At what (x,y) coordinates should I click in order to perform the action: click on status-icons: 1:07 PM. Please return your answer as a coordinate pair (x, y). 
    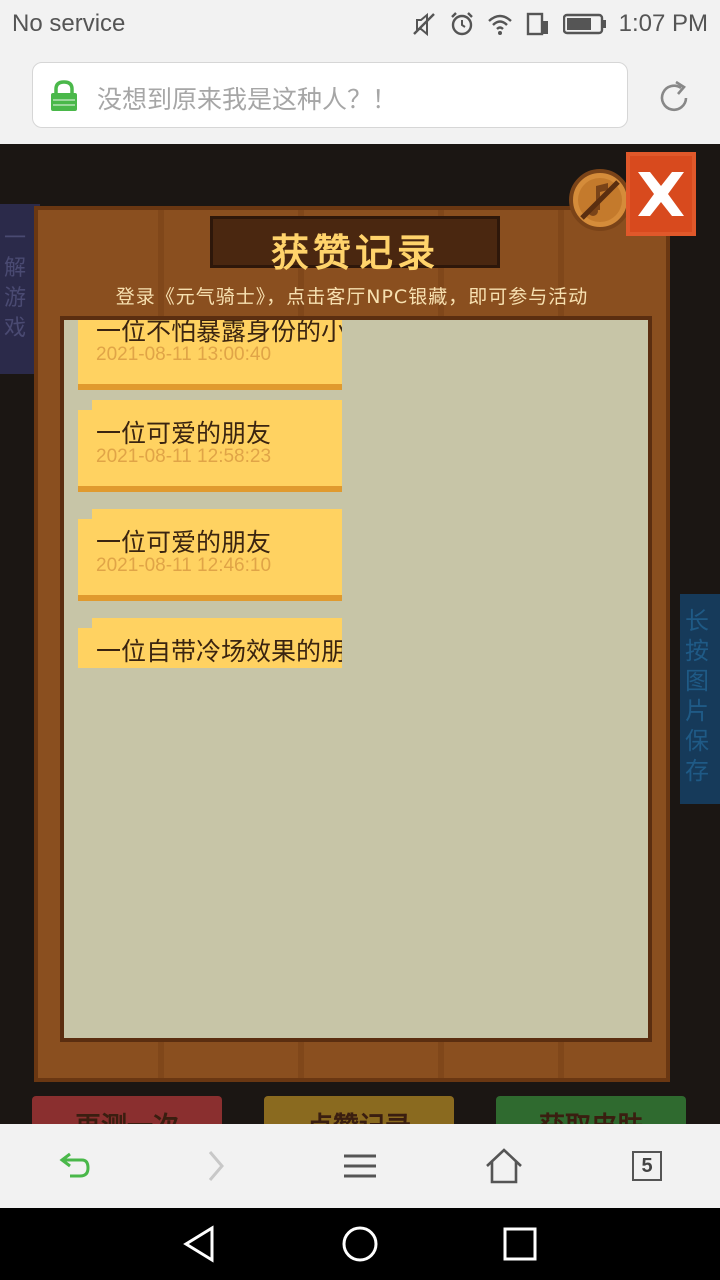
    Looking at the image, I should click on (559, 24).